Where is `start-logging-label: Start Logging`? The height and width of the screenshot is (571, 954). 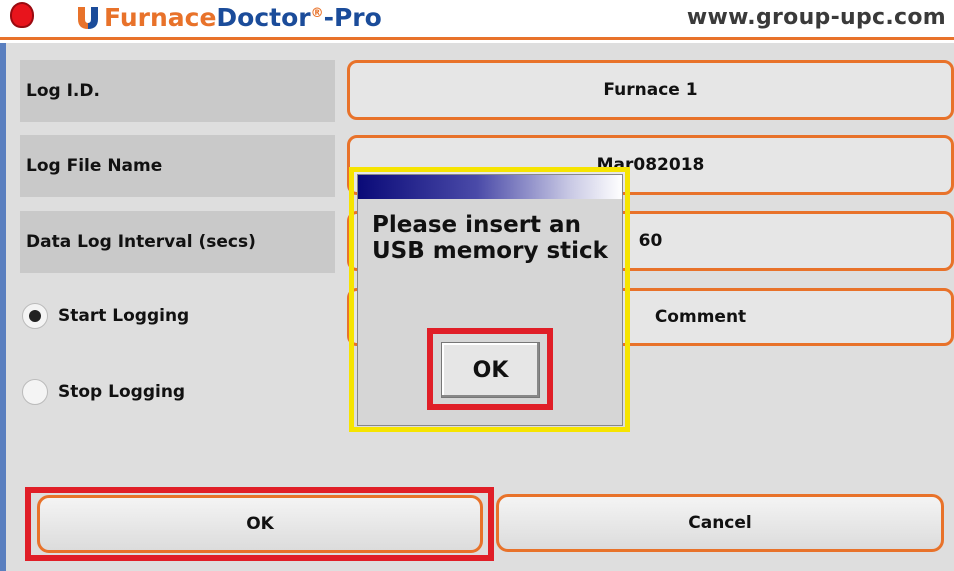
start-logging-label: Start Logging is located at coordinates (124, 316).